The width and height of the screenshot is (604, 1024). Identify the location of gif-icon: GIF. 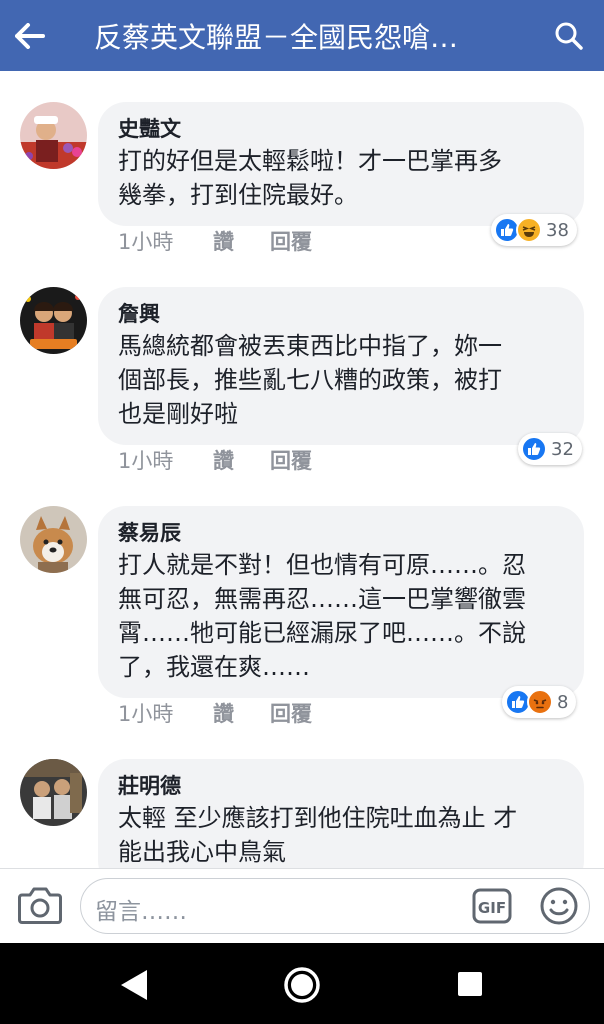
(492, 906).